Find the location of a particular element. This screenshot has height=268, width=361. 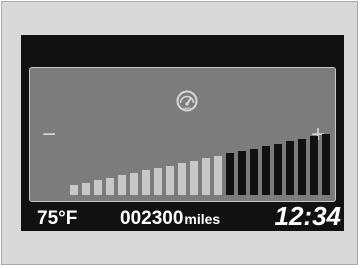

temperature-unit: °F is located at coordinates (68, 218).